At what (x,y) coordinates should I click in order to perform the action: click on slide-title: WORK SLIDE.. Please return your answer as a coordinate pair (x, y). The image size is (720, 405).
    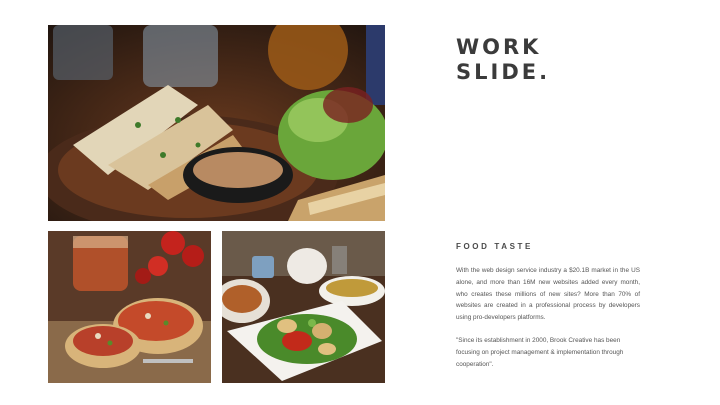
    Looking at the image, I should click on (503, 60).